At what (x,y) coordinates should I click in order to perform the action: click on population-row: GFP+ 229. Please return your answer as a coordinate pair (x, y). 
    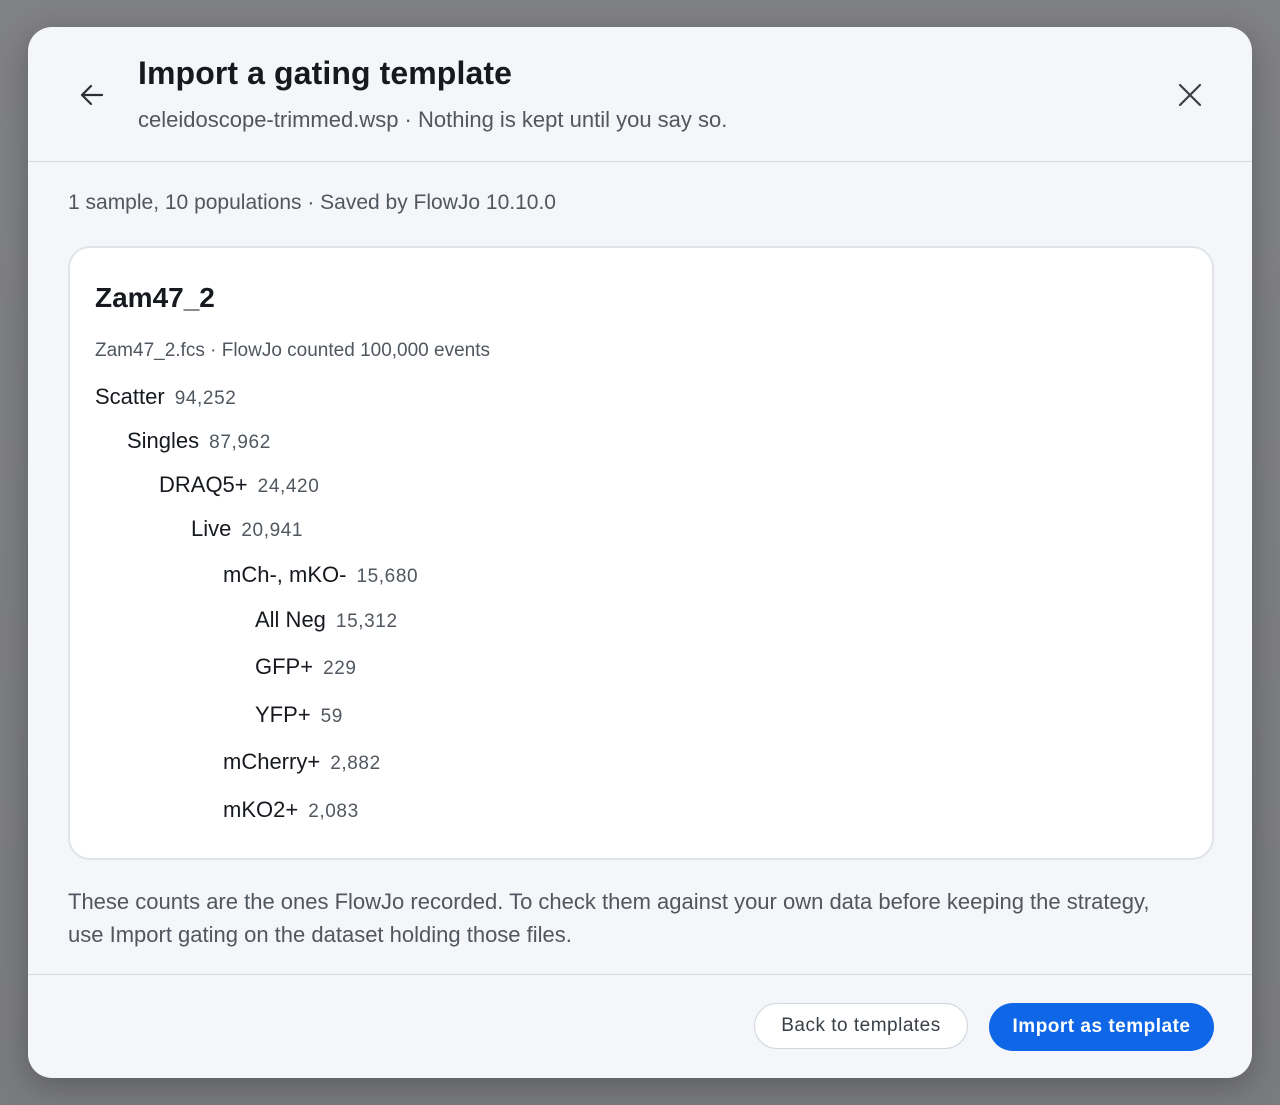
    Looking at the image, I should click on (306, 667).